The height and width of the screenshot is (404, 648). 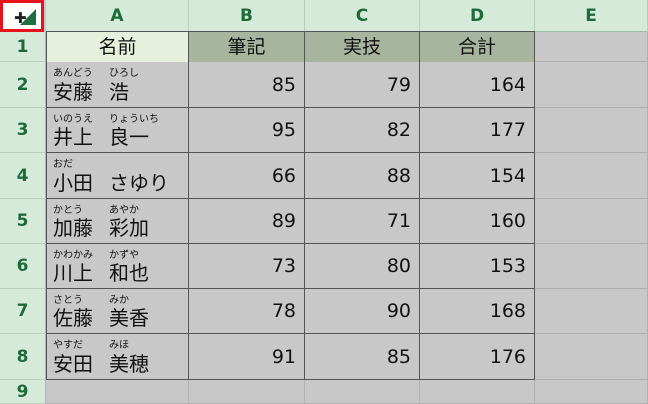 What do you see at coordinates (247, 357) in the screenshot?
I see `written-score-cell: 91` at bounding box center [247, 357].